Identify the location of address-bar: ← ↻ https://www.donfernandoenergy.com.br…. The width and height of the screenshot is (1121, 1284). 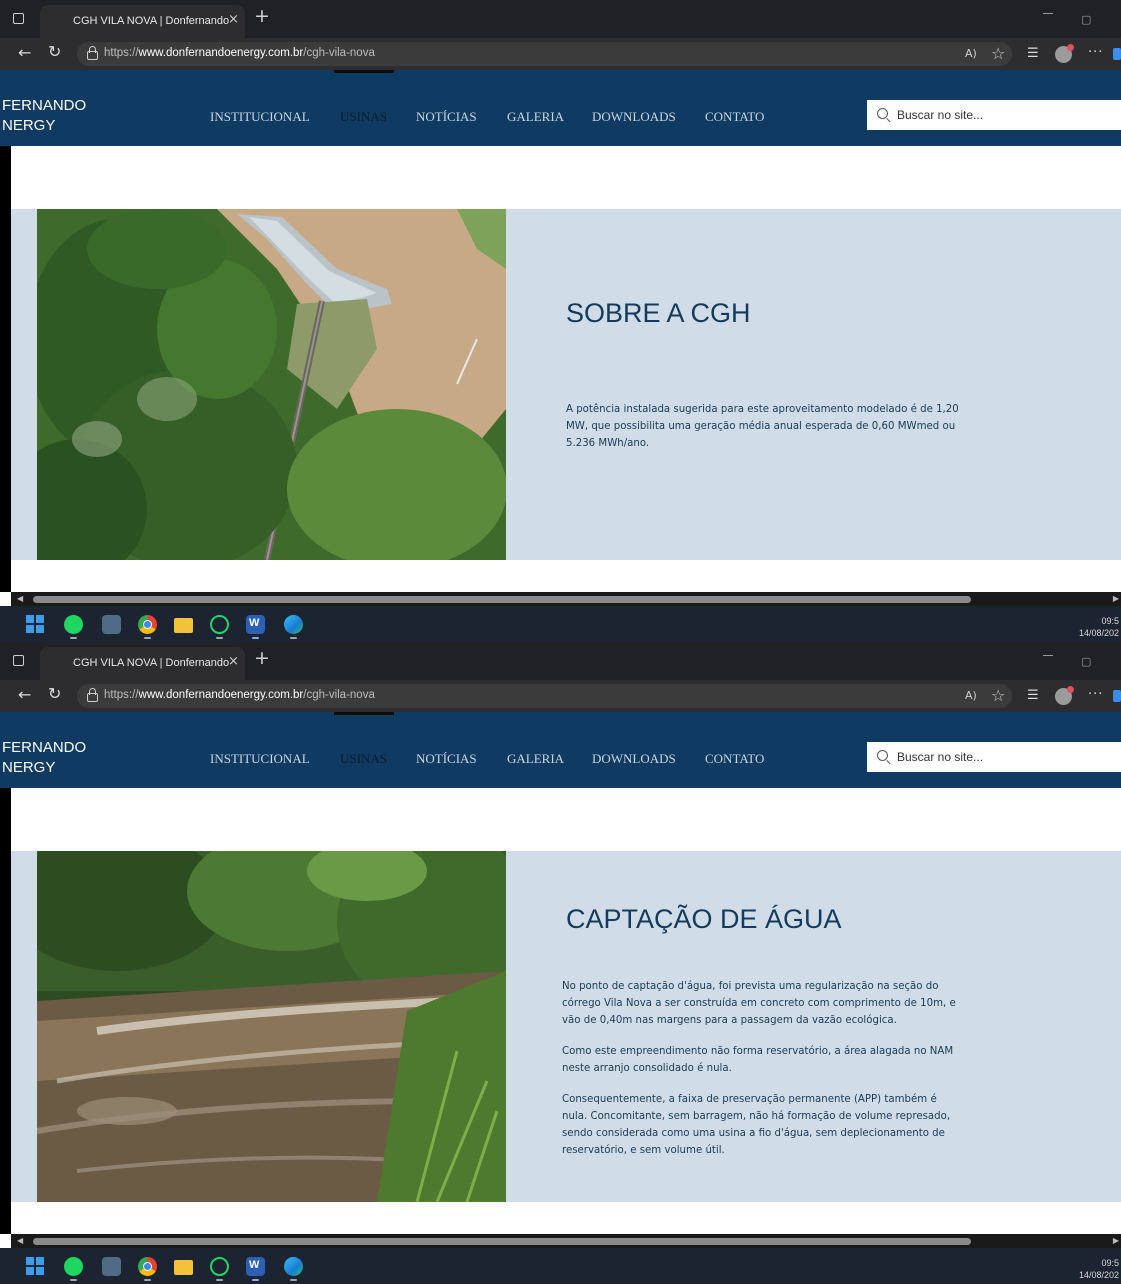
(560, 696).